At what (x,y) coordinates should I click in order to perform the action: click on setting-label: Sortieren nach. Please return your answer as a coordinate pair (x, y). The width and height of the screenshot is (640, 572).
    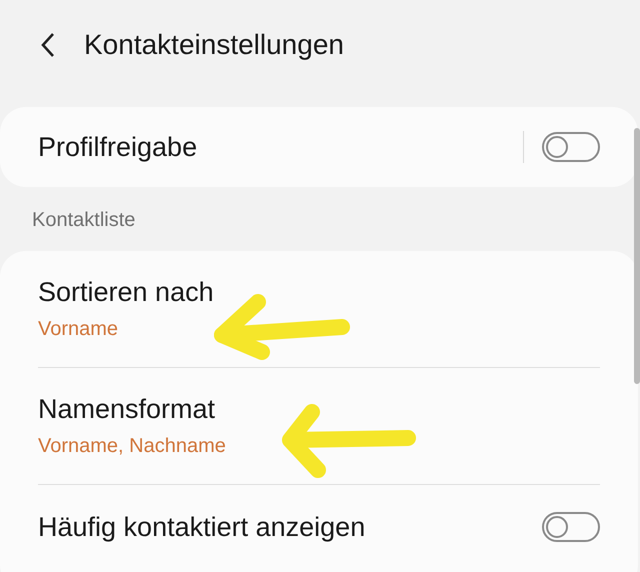
    Looking at the image, I should click on (319, 292).